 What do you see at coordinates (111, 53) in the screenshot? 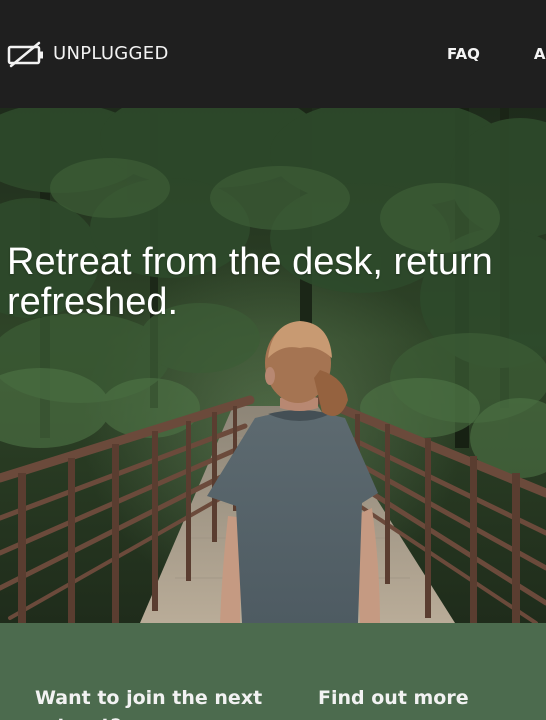
I see `brand-name: UNPLUGGED` at bounding box center [111, 53].